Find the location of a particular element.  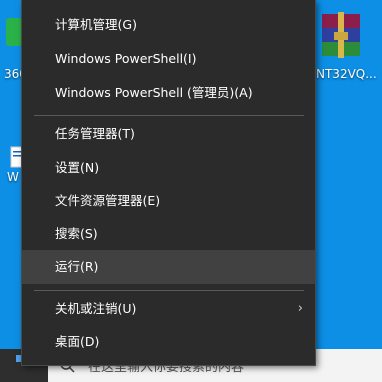

desktop-icon-label-left-bottom: W is located at coordinates (13, 177).